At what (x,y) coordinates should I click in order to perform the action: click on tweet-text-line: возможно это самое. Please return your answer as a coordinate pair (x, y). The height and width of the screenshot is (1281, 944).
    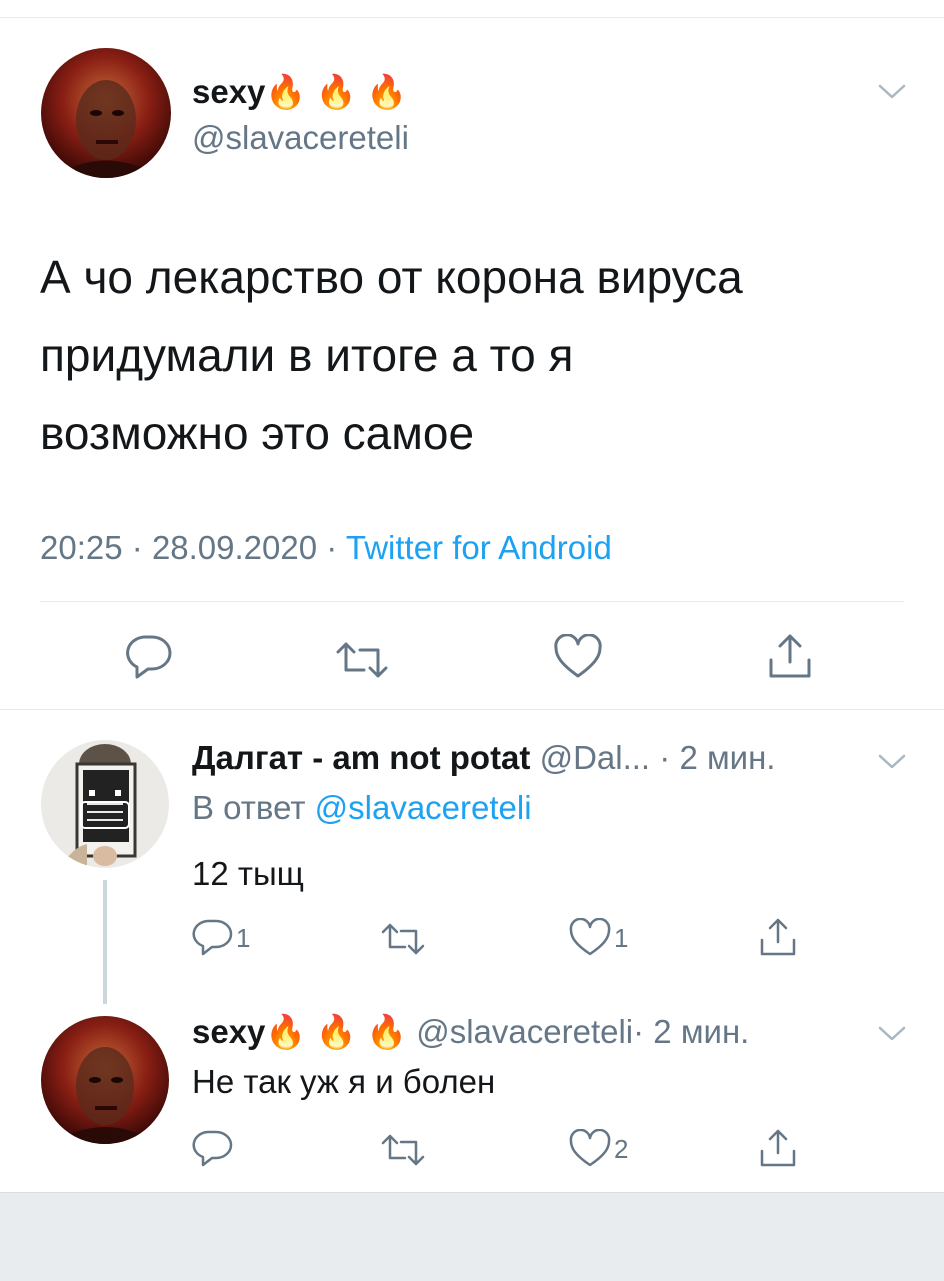
    Looking at the image, I should click on (257, 433).